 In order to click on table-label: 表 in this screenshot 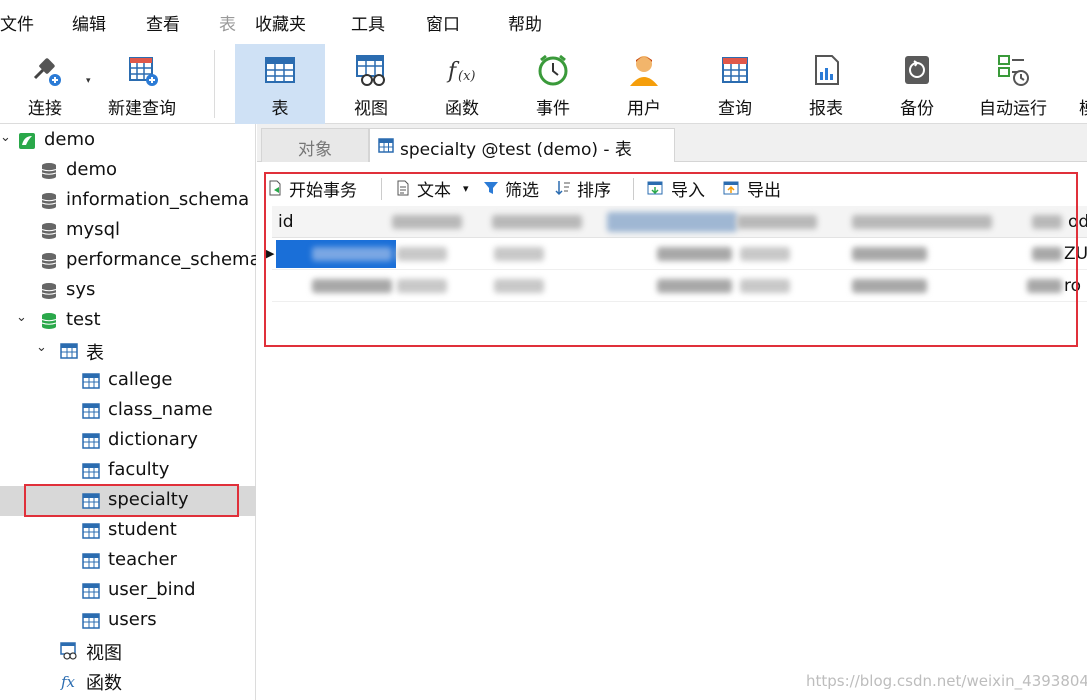, I will do `click(280, 109)`.